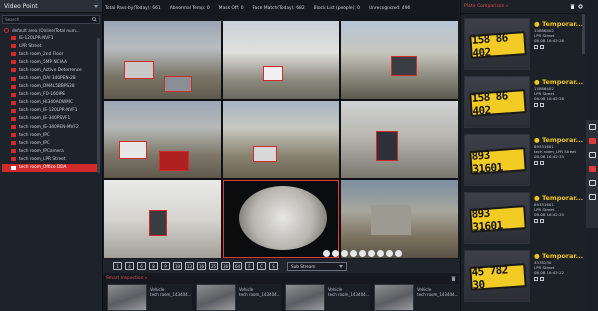 This screenshot has height=311, width=598. Describe the element at coordinates (94, 19) in the screenshot. I see `search-icon` at that location.